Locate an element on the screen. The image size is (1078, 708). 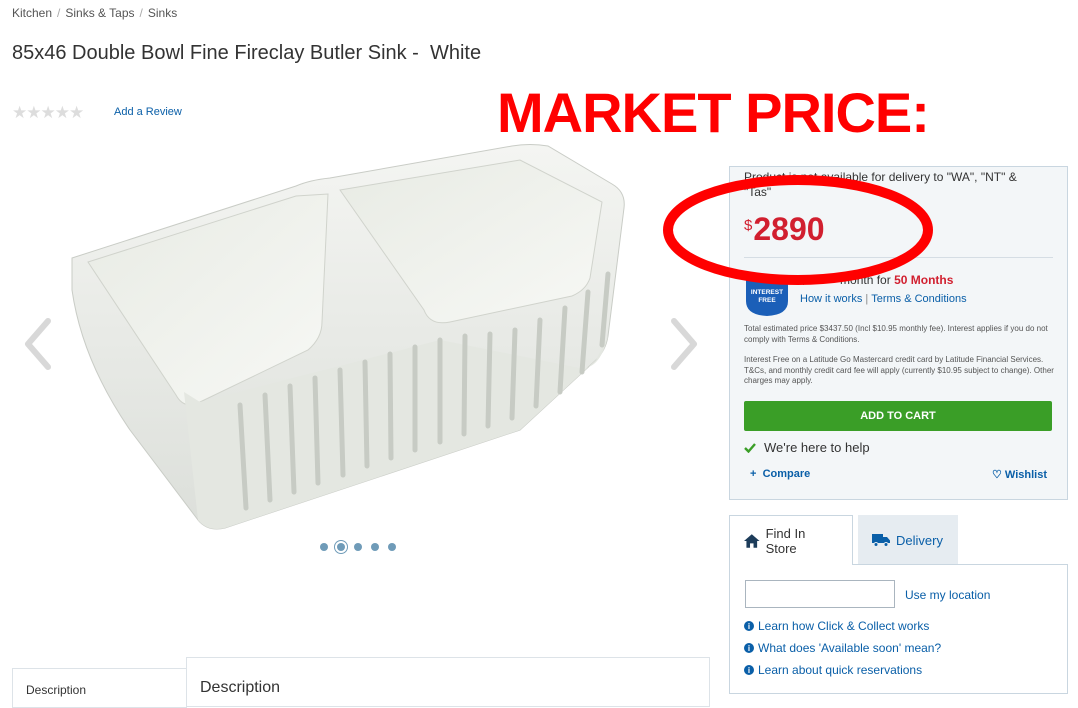
compare-button: + Compare is located at coordinates (780, 474).